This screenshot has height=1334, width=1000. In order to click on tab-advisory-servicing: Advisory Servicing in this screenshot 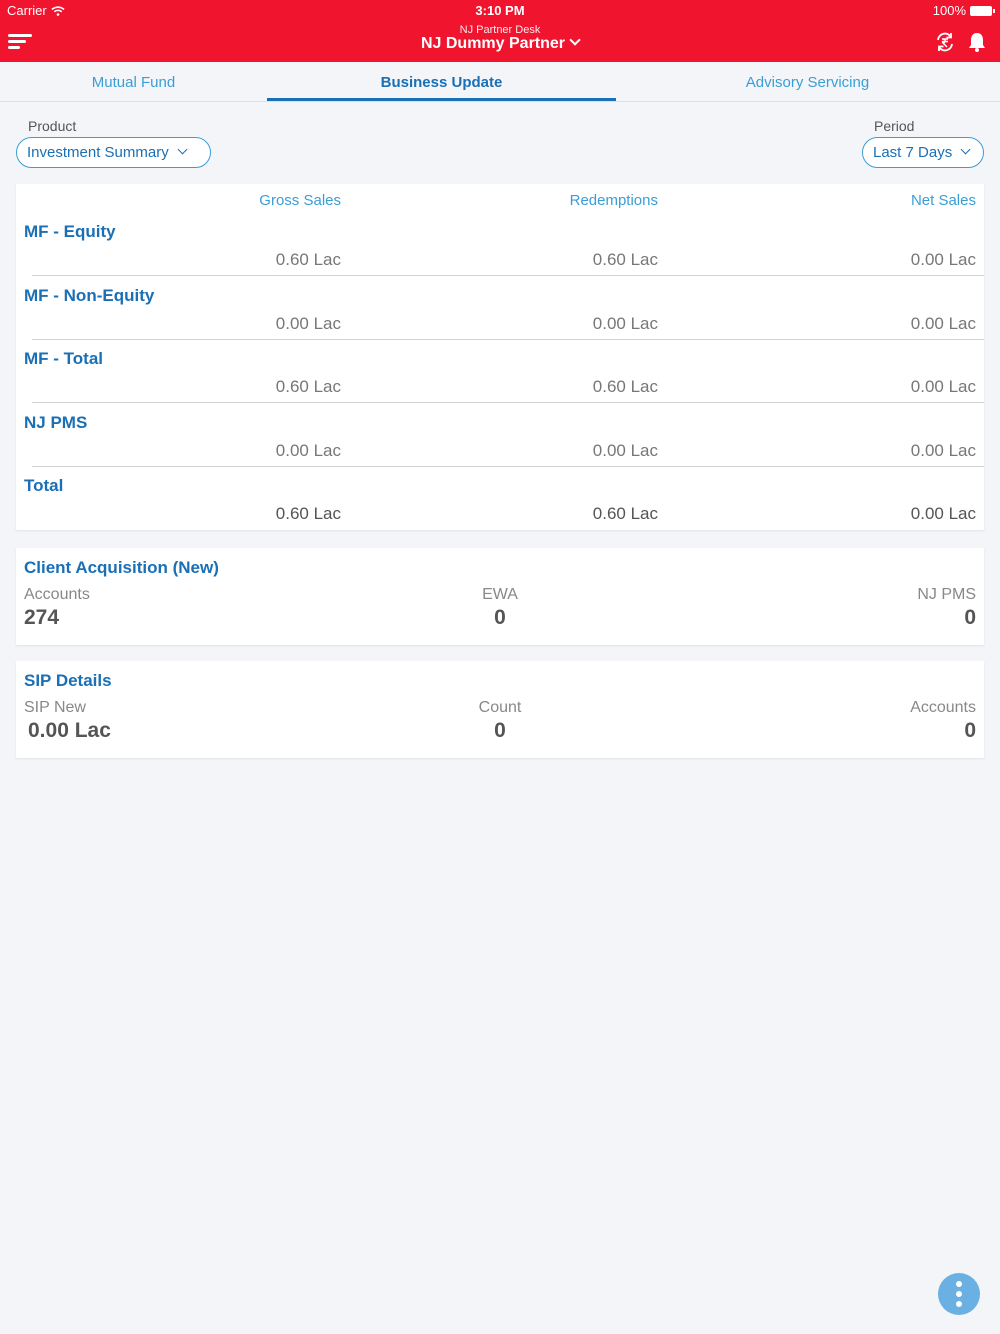, I will do `click(807, 82)`.